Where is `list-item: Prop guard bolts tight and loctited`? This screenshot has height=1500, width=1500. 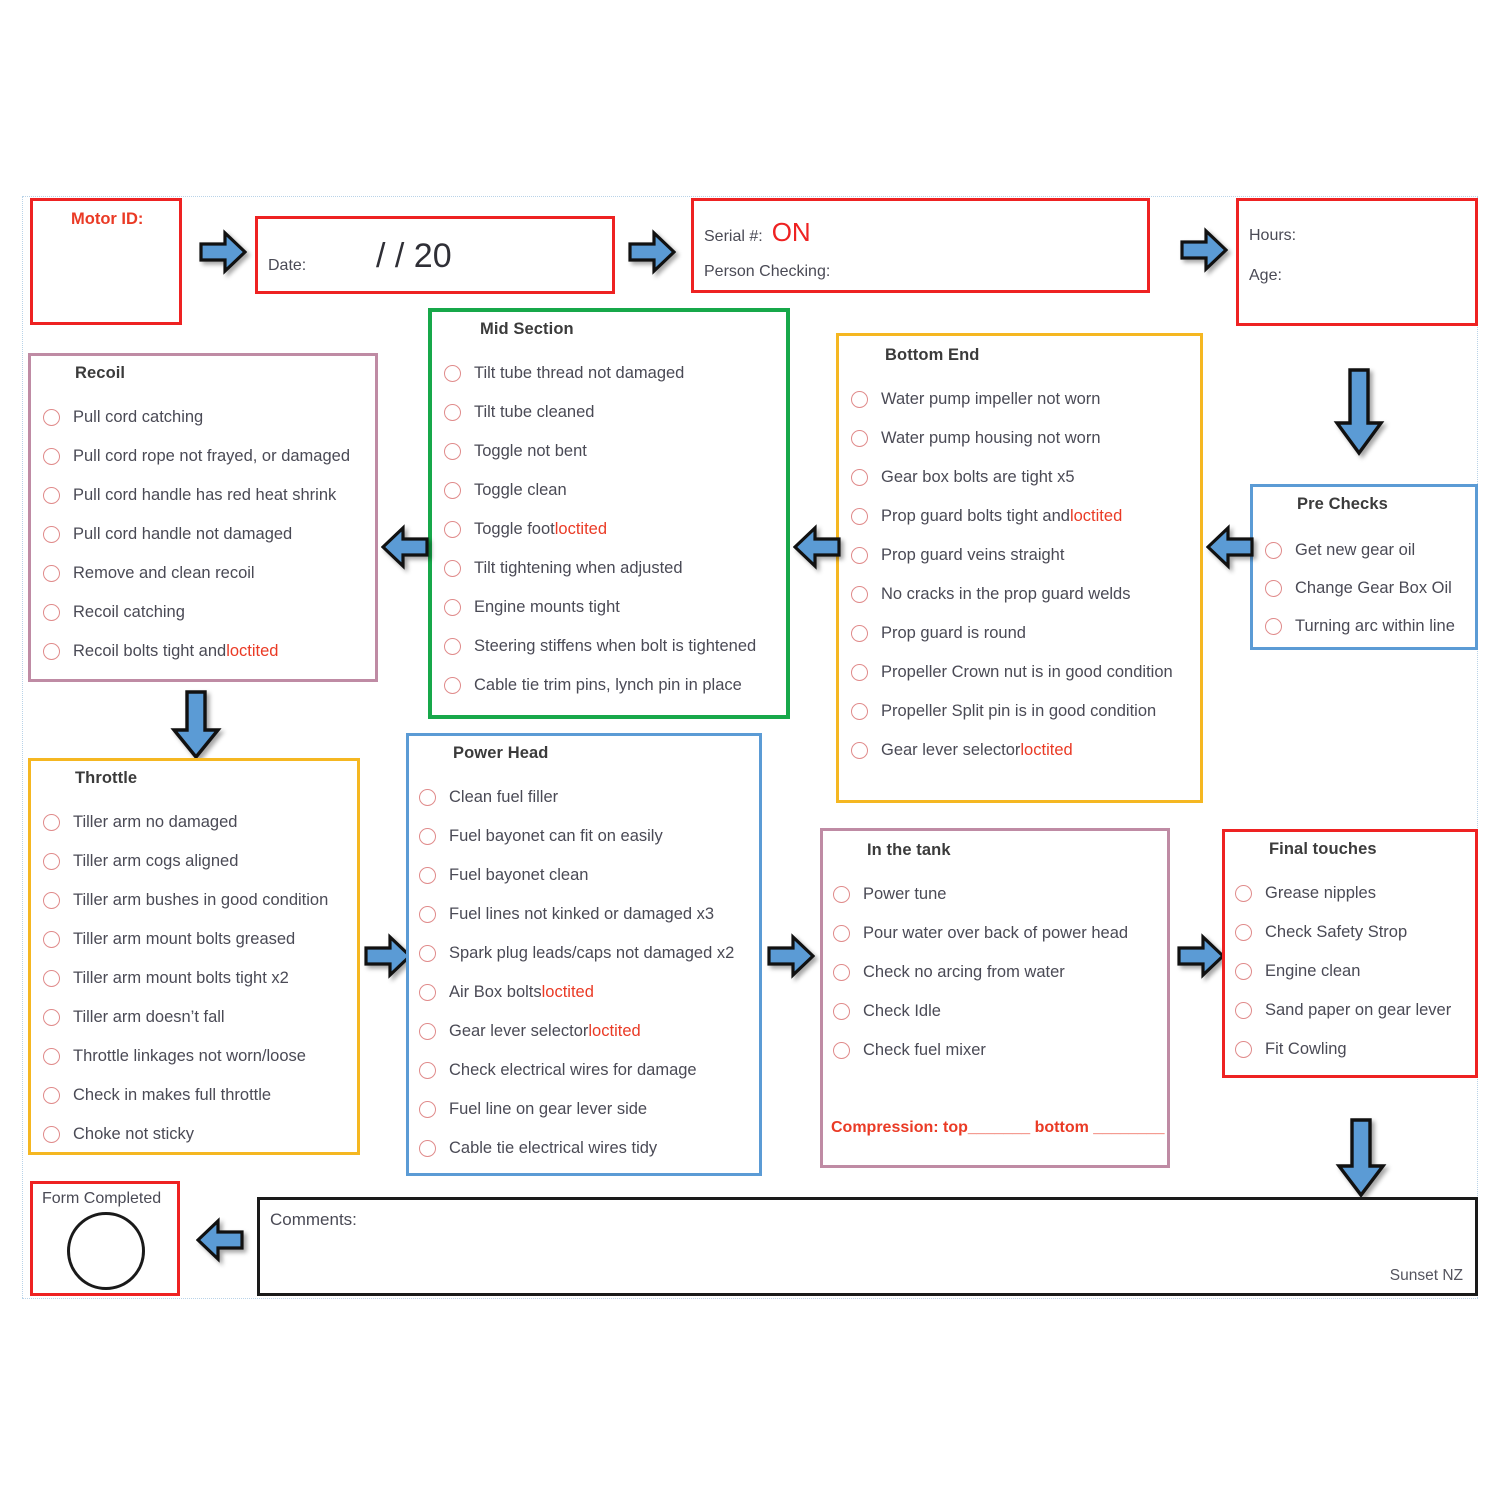
list-item: Prop guard bolts tight and loctited is located at coordinates (1012, 516).